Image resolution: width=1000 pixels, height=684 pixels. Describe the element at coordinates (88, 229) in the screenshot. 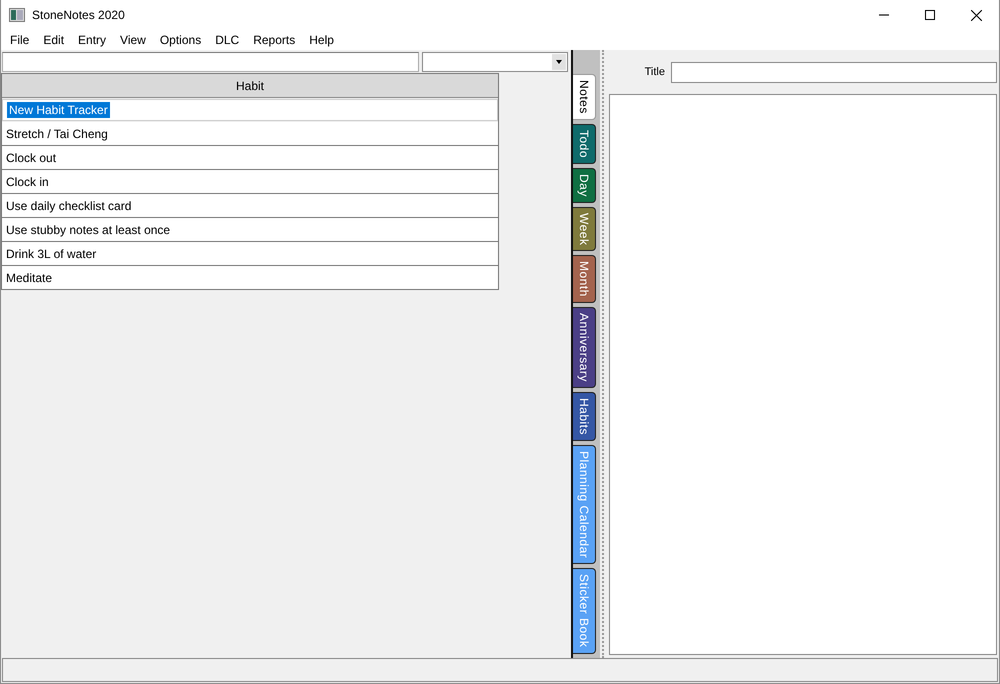

I see `table-cell: Use stubby notes at least once` at that location.